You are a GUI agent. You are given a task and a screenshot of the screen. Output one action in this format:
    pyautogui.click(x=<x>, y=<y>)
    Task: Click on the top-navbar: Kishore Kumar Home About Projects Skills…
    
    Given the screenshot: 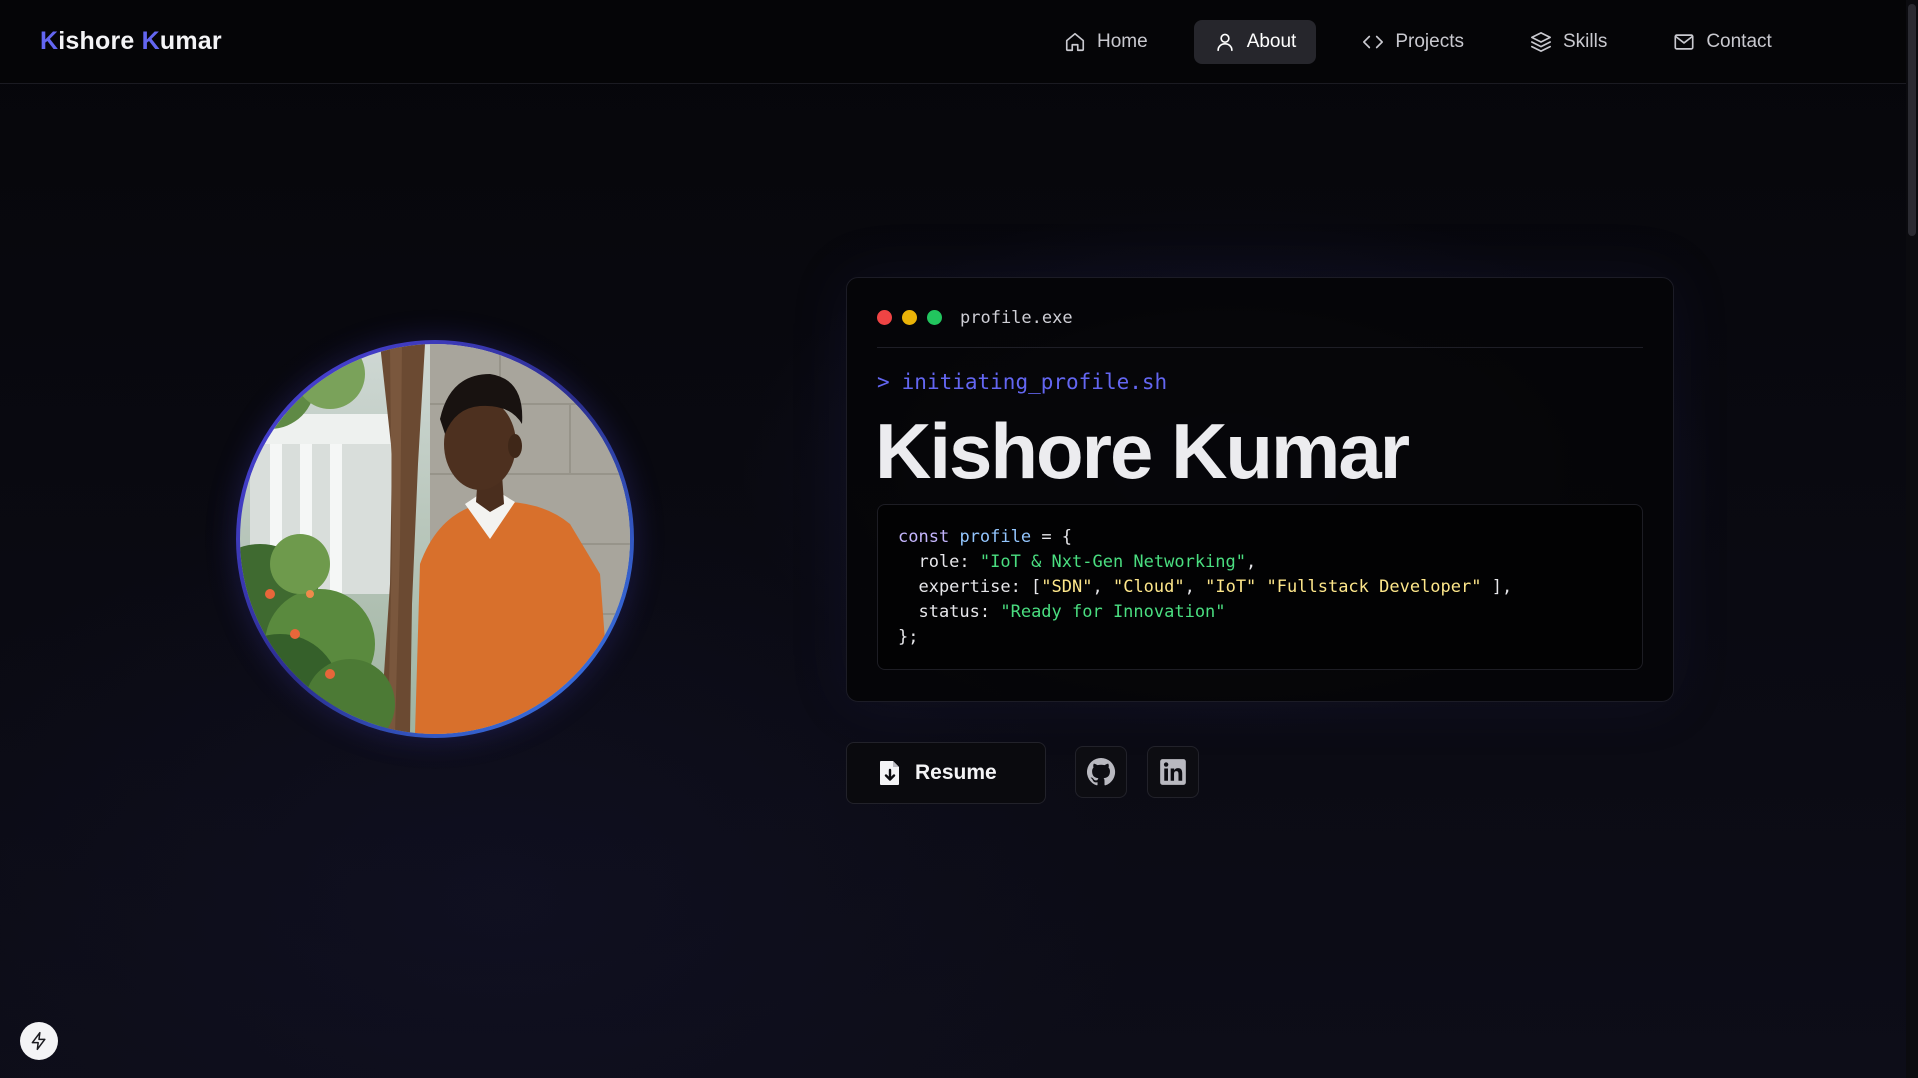 What is the action you would take?
    pyautogui.click(x=953, y=42)
    